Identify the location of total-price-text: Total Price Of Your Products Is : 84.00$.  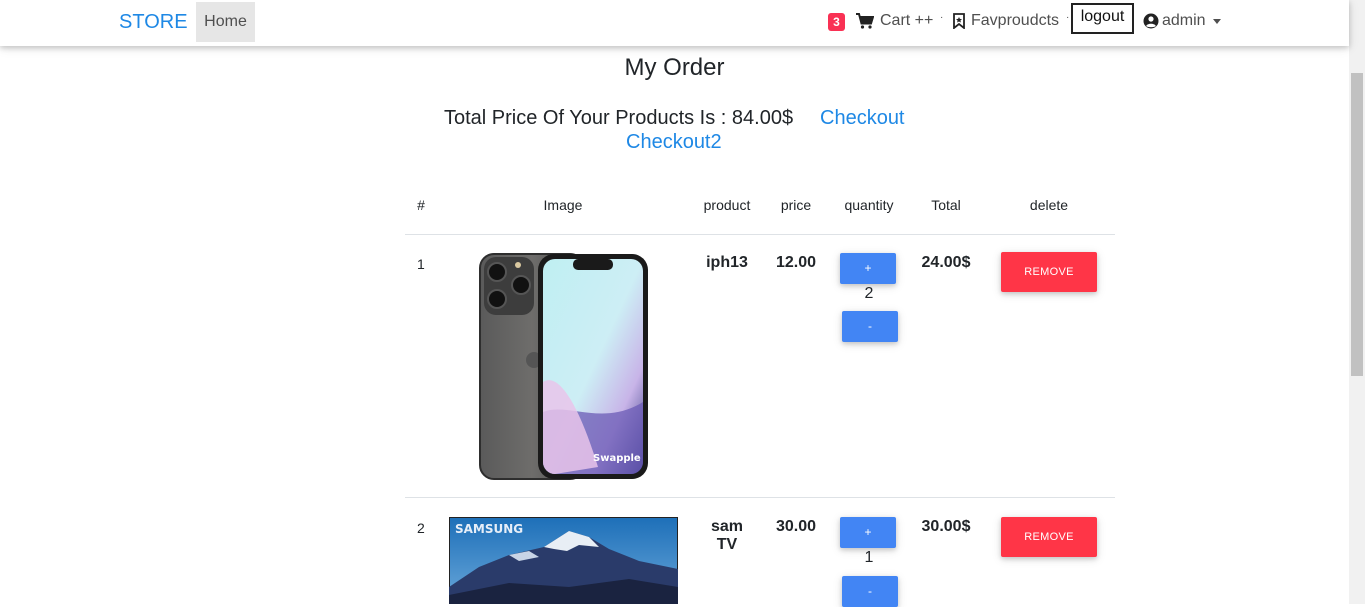
(619, 118).